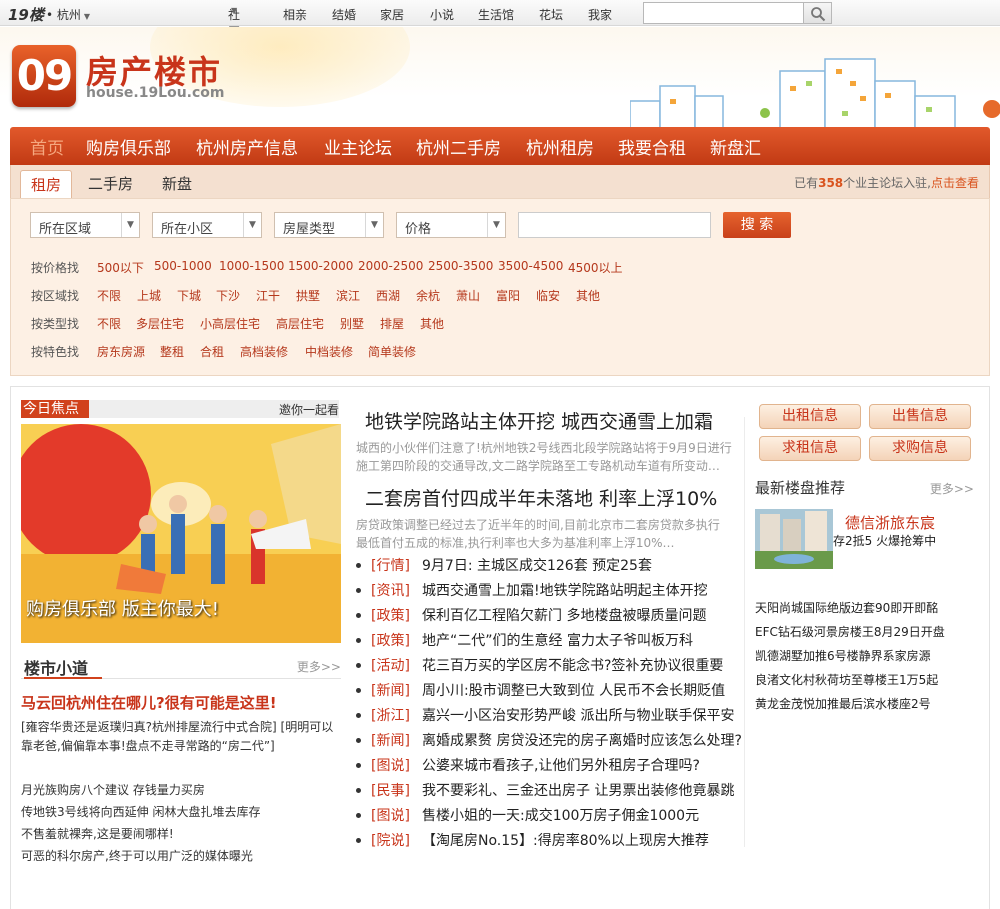  What do you see at coordinates (189, 295) in the screenshot?
I see `filter-option: 下城` at bounding box center [189, 295].